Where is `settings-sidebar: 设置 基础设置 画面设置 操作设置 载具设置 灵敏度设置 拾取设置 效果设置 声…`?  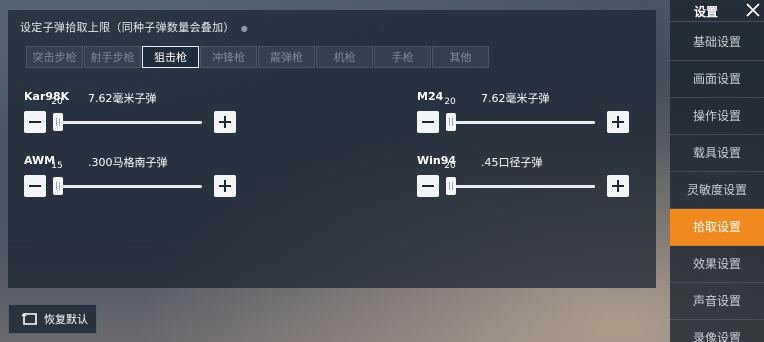
settings-sidebar: 设置 基础设置 画面设置 操作设置 载具设置 灵敏度设置 拾取设置 效果设置 声… is located at coordinates (717, 171).